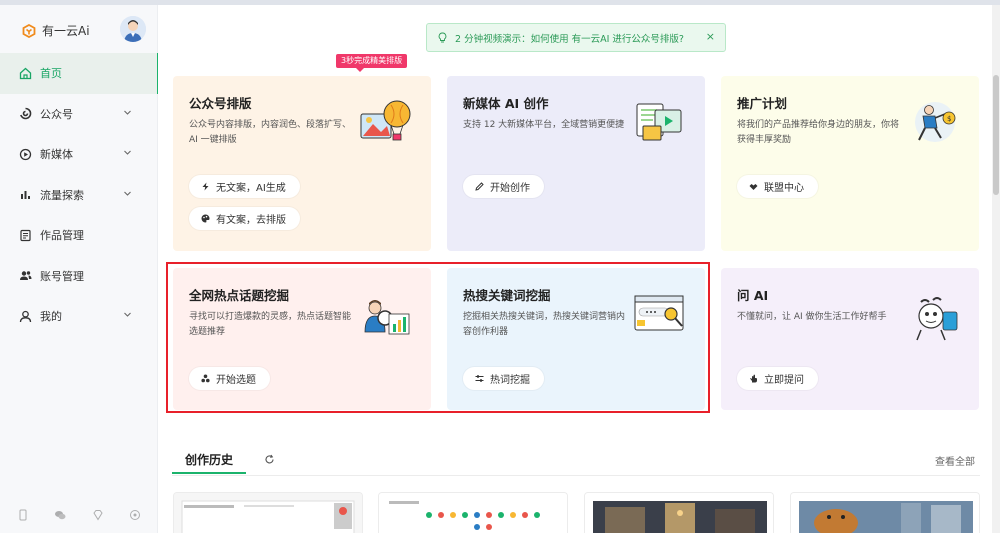  What do you see at coordinates (25, 154) in the screenshot?
I see `play-circle-icon` at bounding box center [25, 154].